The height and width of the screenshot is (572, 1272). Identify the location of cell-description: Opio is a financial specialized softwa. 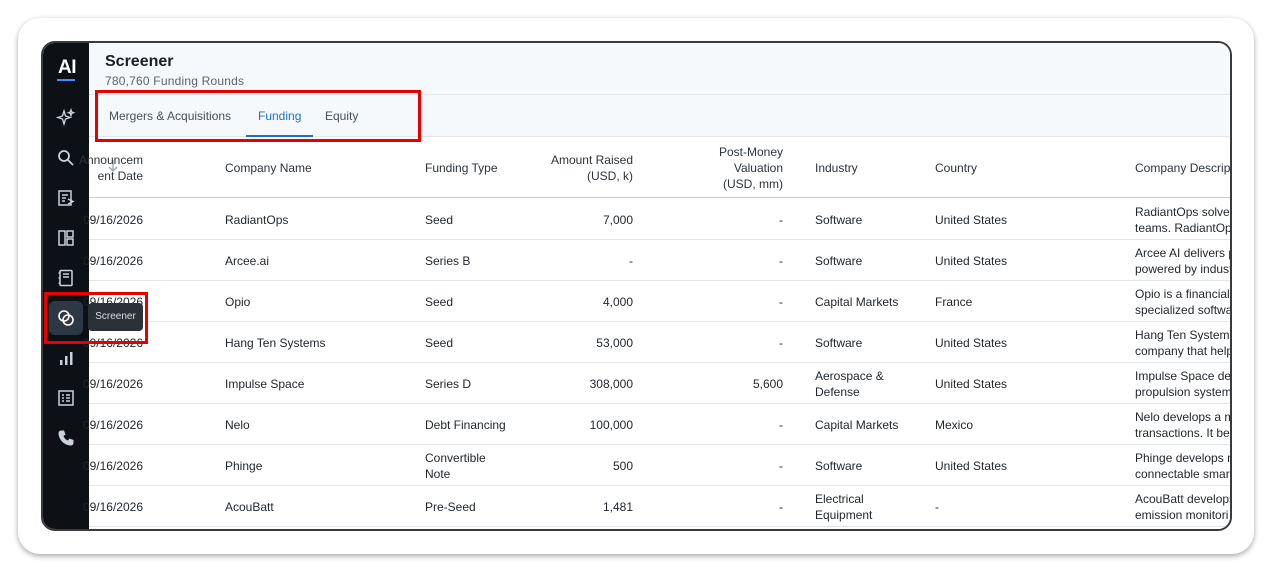
(1183, 302).